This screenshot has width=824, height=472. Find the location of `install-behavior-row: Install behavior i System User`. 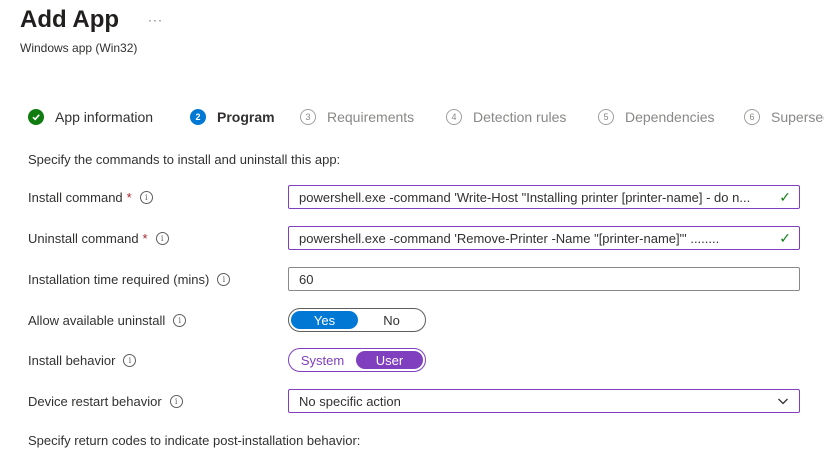

install-behavior-row: Install behavior i System User is located at coordinates (414, 360).